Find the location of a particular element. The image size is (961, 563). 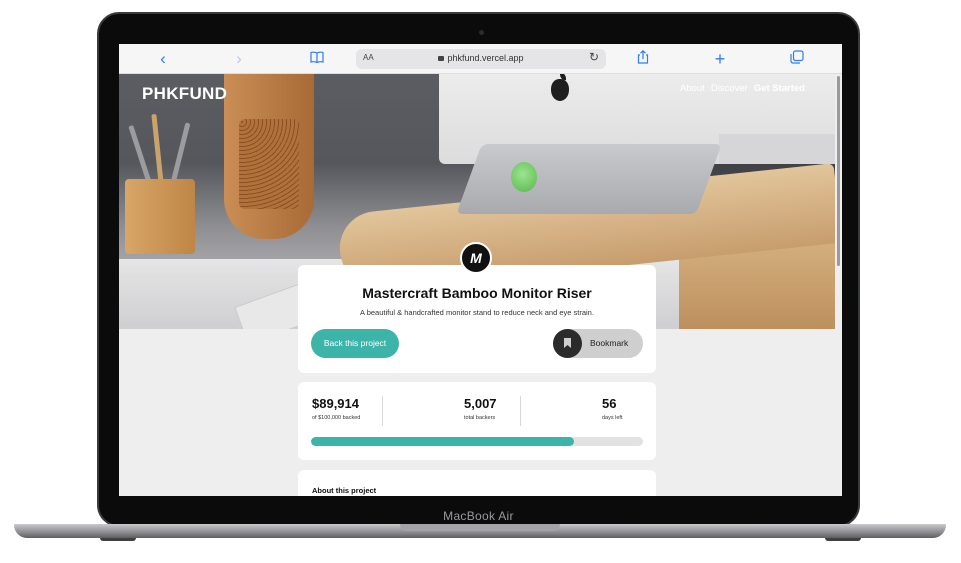

url-display: phkfund.vercel.app is located at coordinates (481, 58).